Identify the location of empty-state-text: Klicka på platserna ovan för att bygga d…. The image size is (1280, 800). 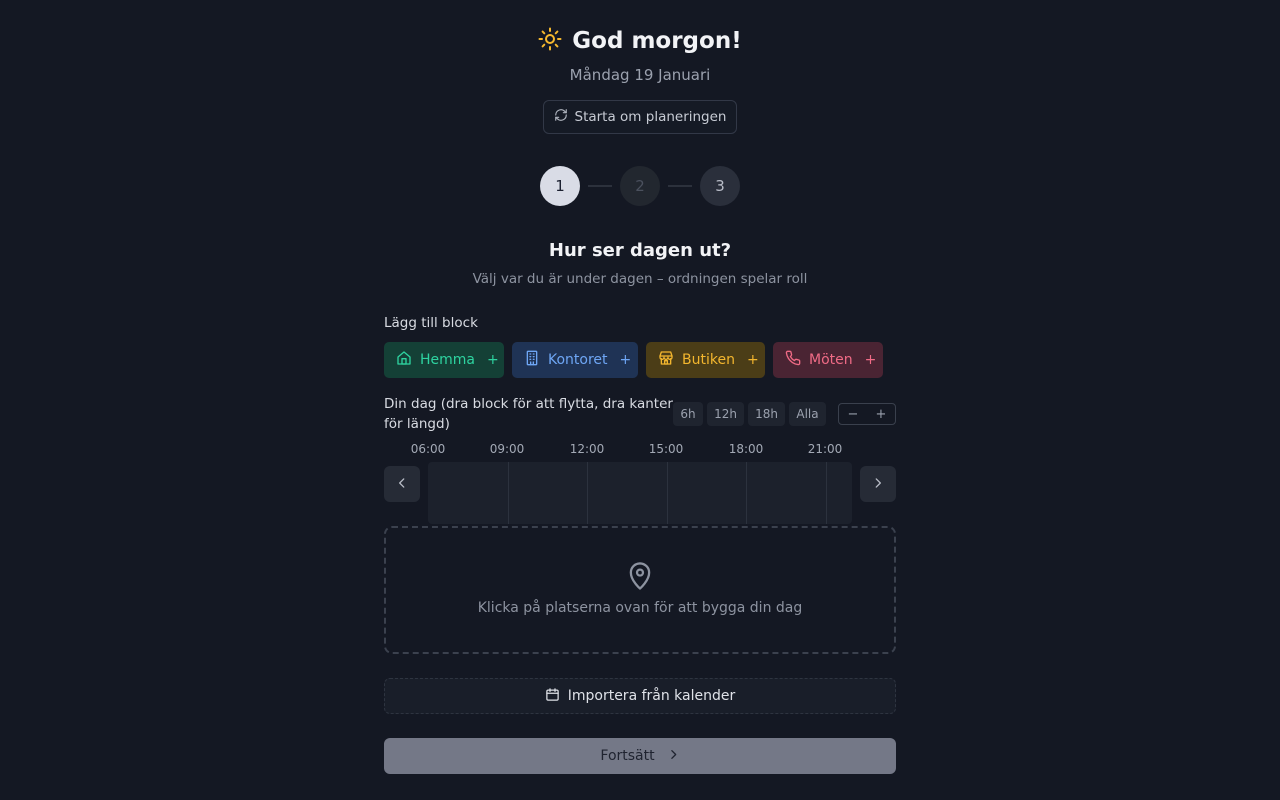
(640, 608).